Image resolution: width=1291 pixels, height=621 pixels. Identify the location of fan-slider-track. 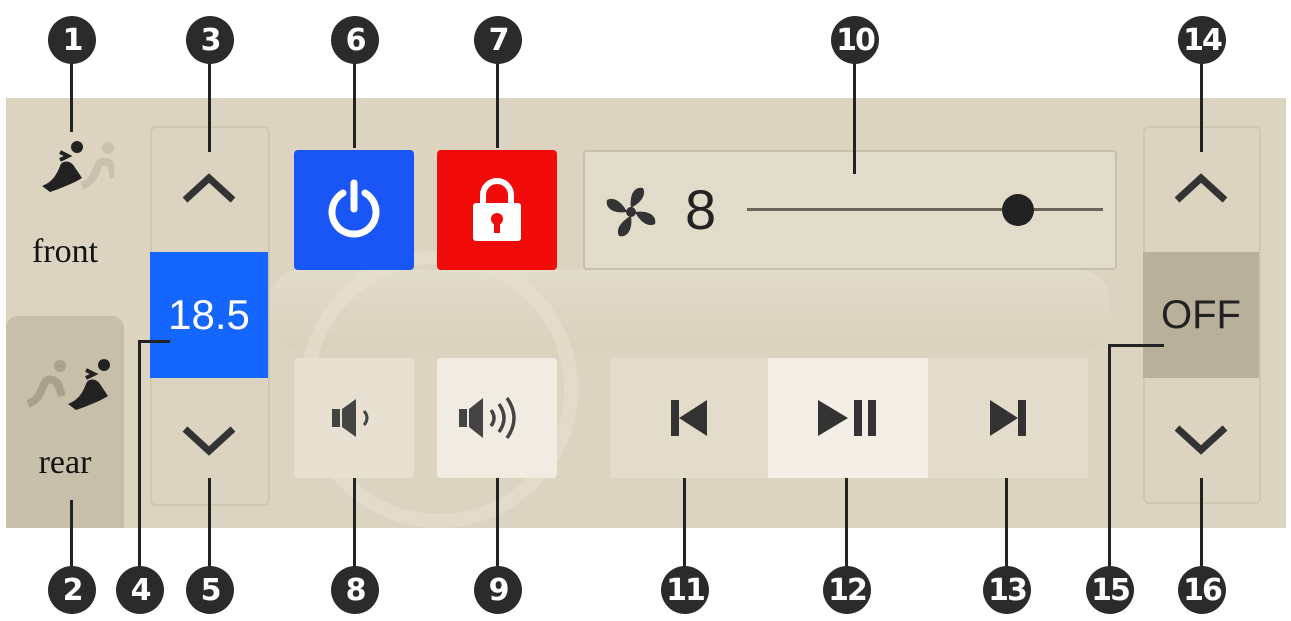
(925, 209).